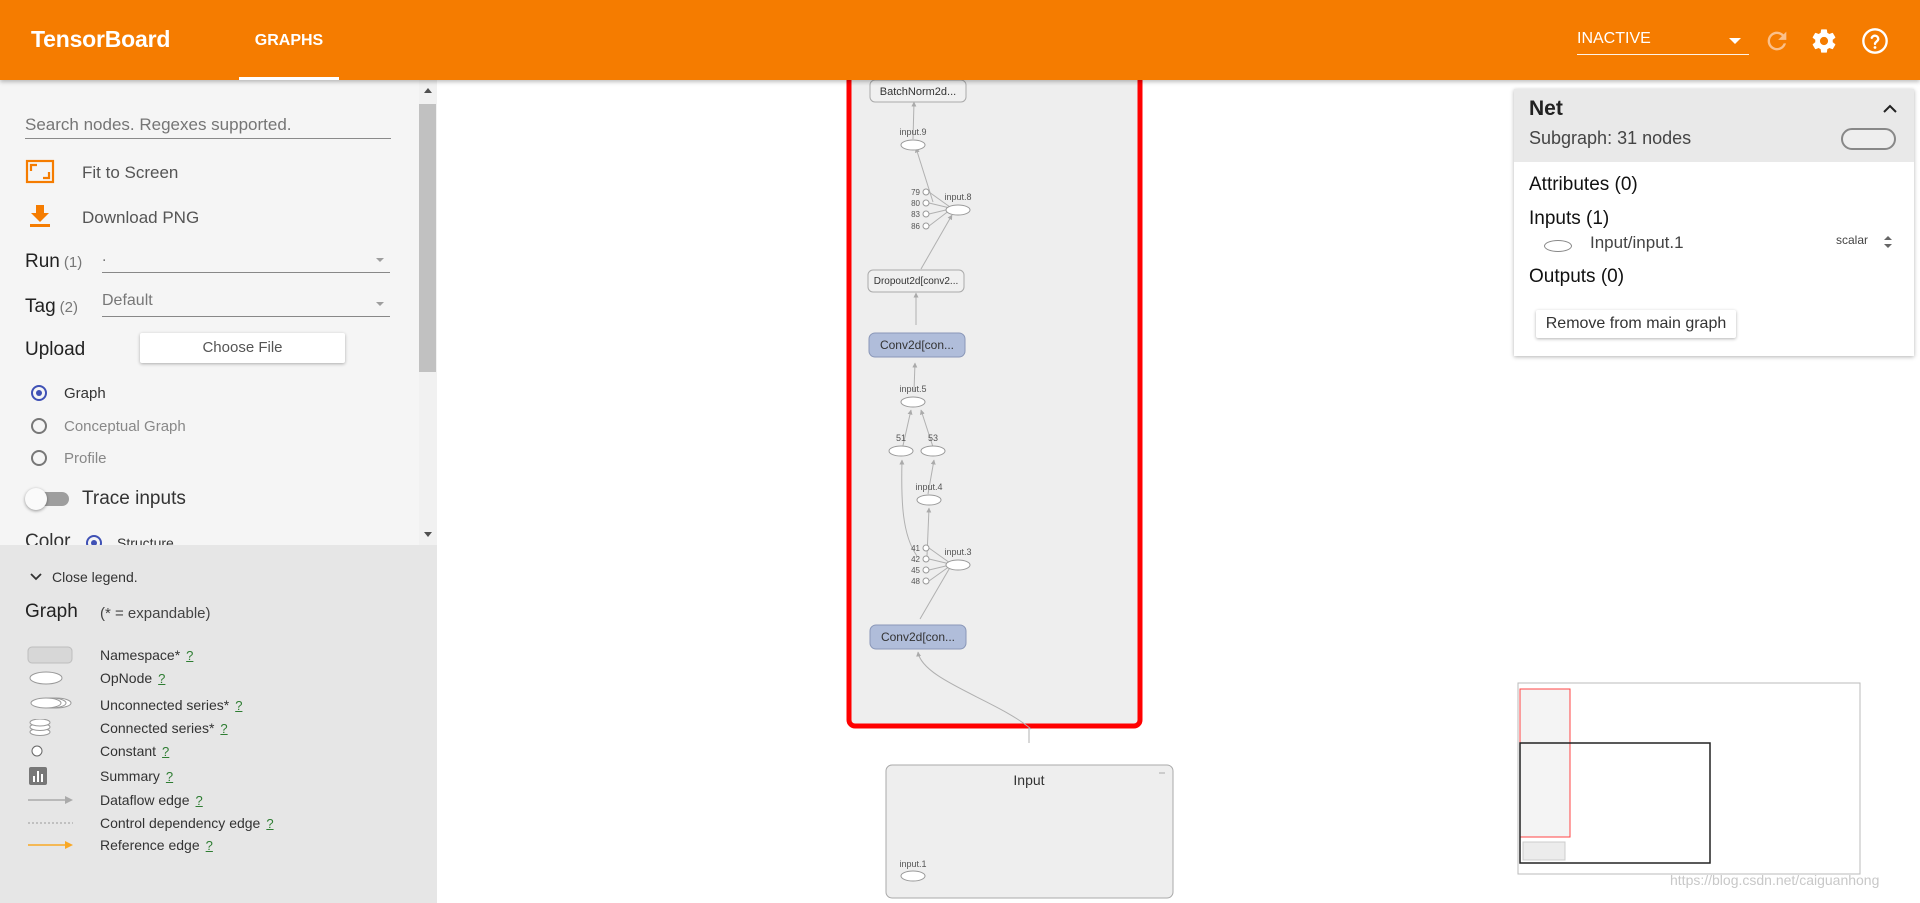  What do you see at coordinates (913, 402) in the screenshot?
I see `graph-node-input5` at bounding box center [913, 402].